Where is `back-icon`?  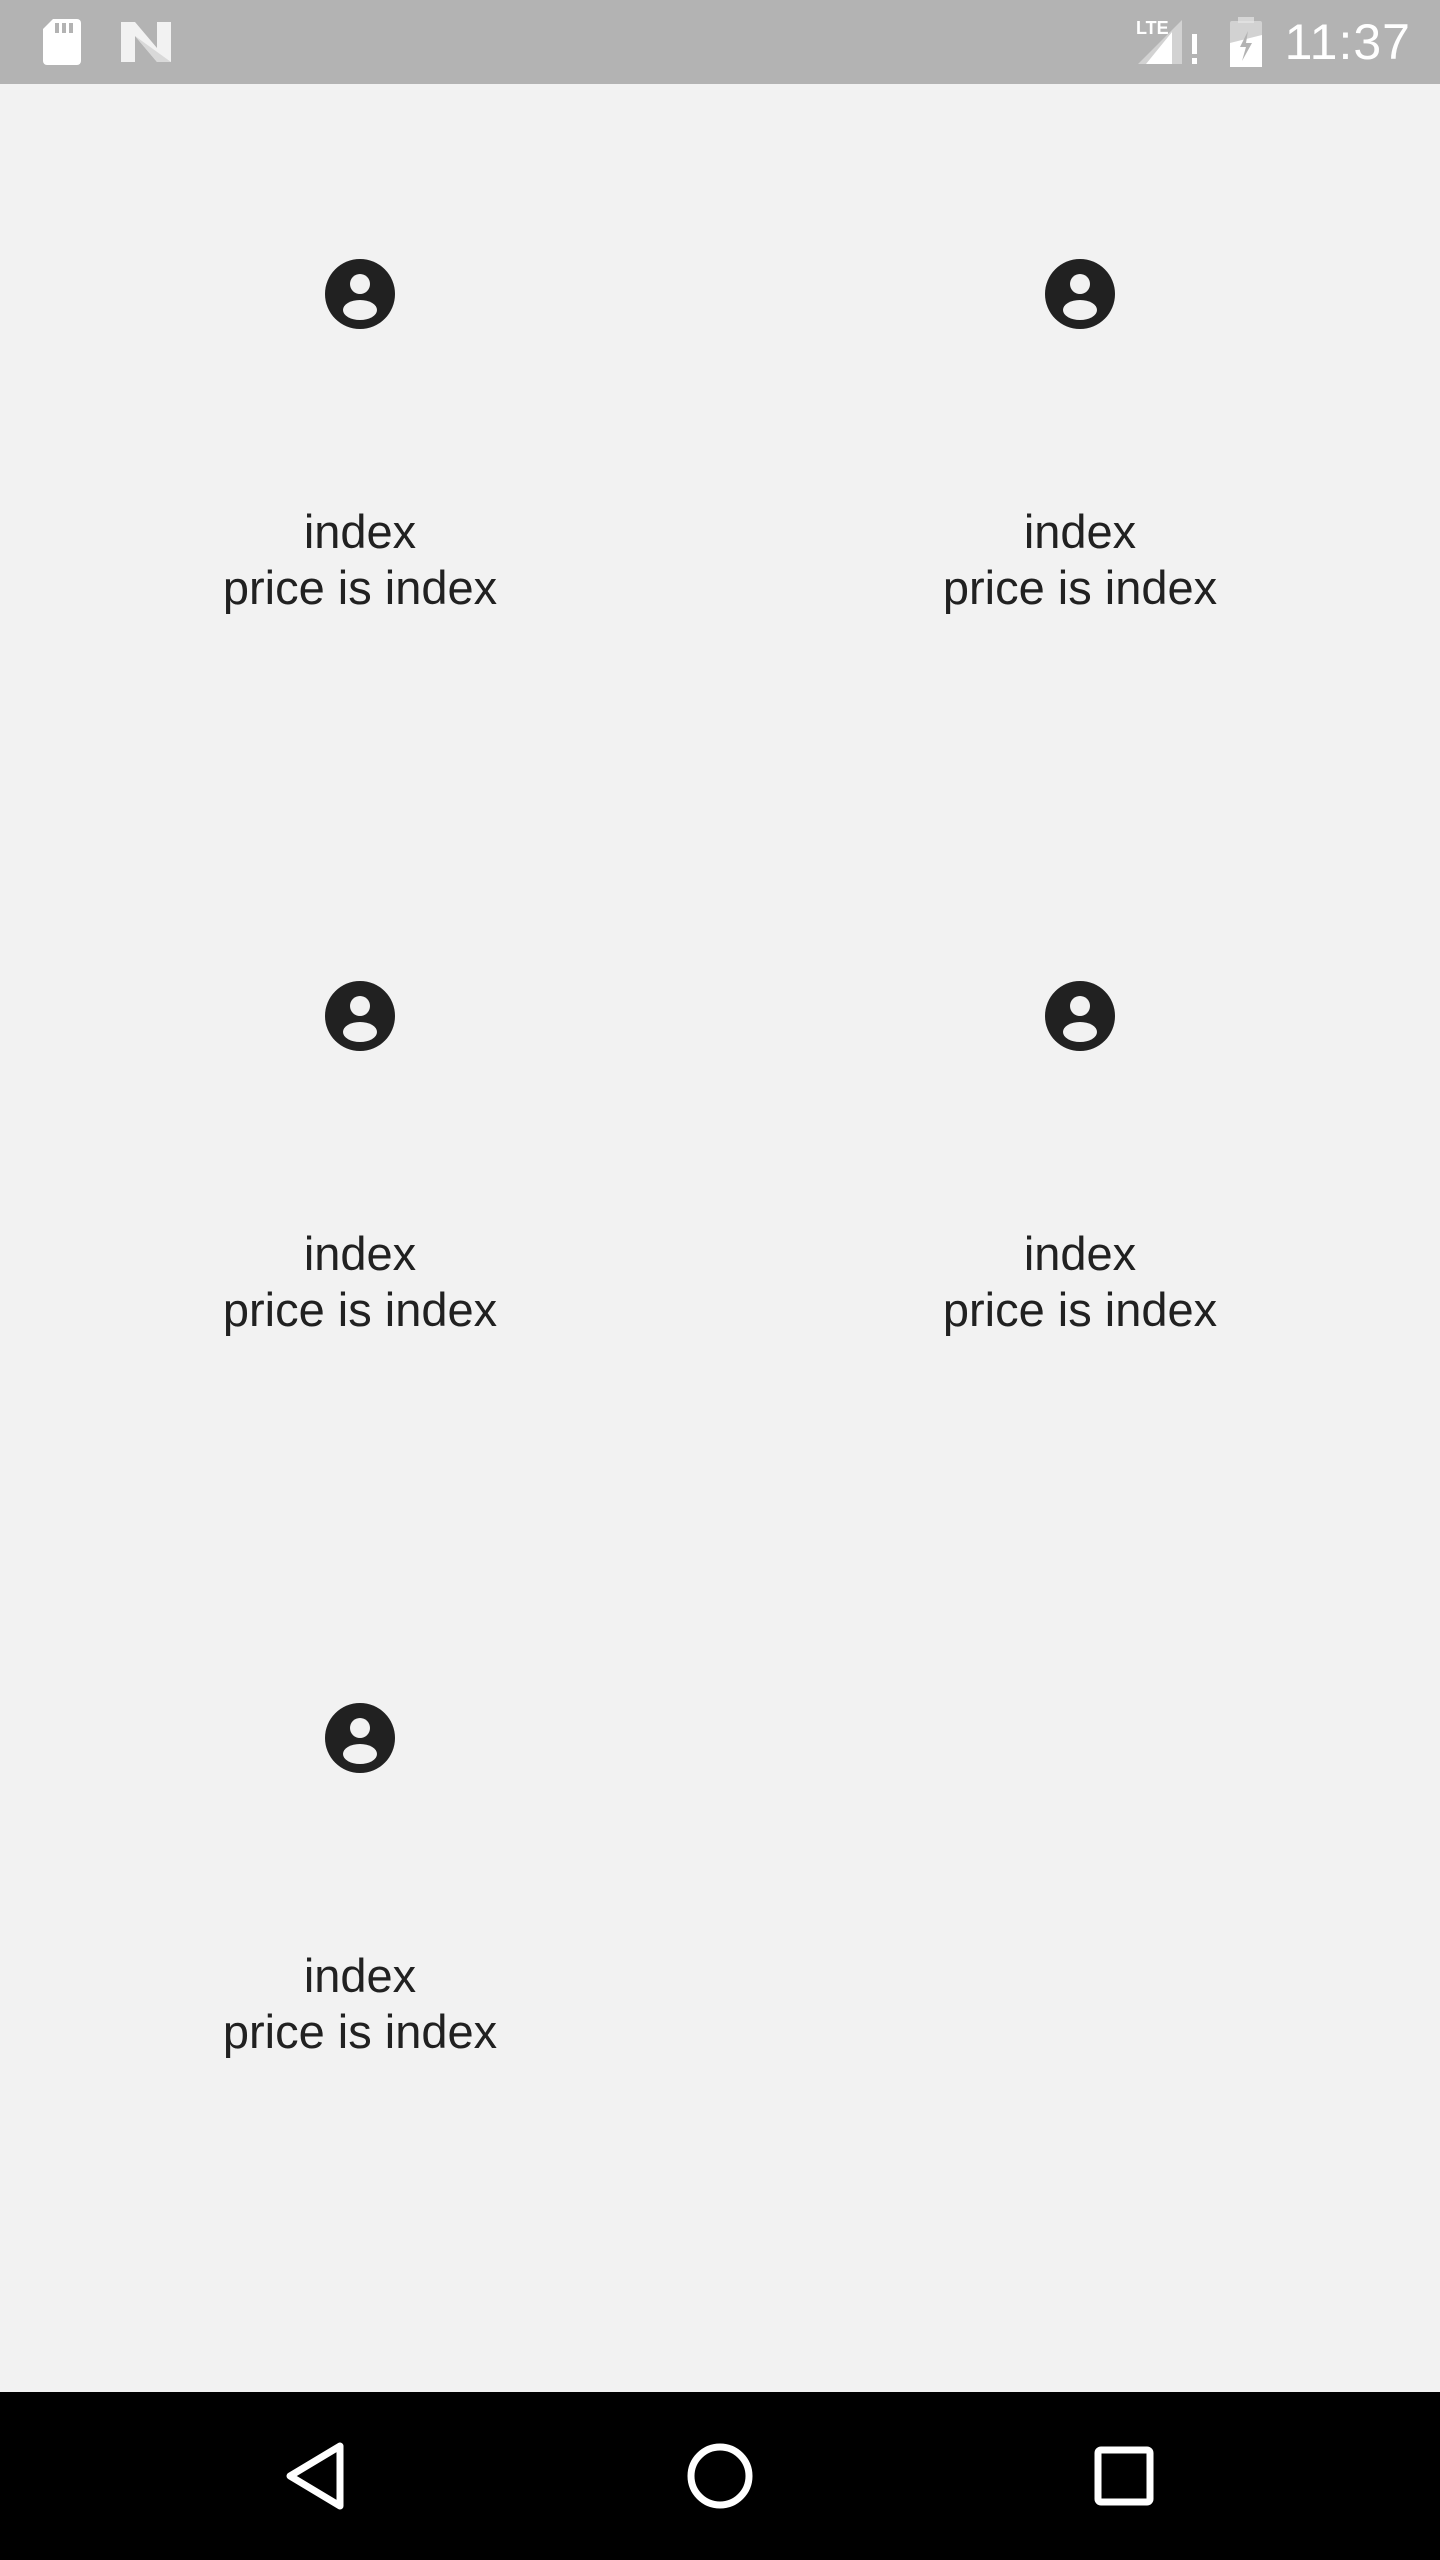
back-icon is located at coordinates (315, 2476).